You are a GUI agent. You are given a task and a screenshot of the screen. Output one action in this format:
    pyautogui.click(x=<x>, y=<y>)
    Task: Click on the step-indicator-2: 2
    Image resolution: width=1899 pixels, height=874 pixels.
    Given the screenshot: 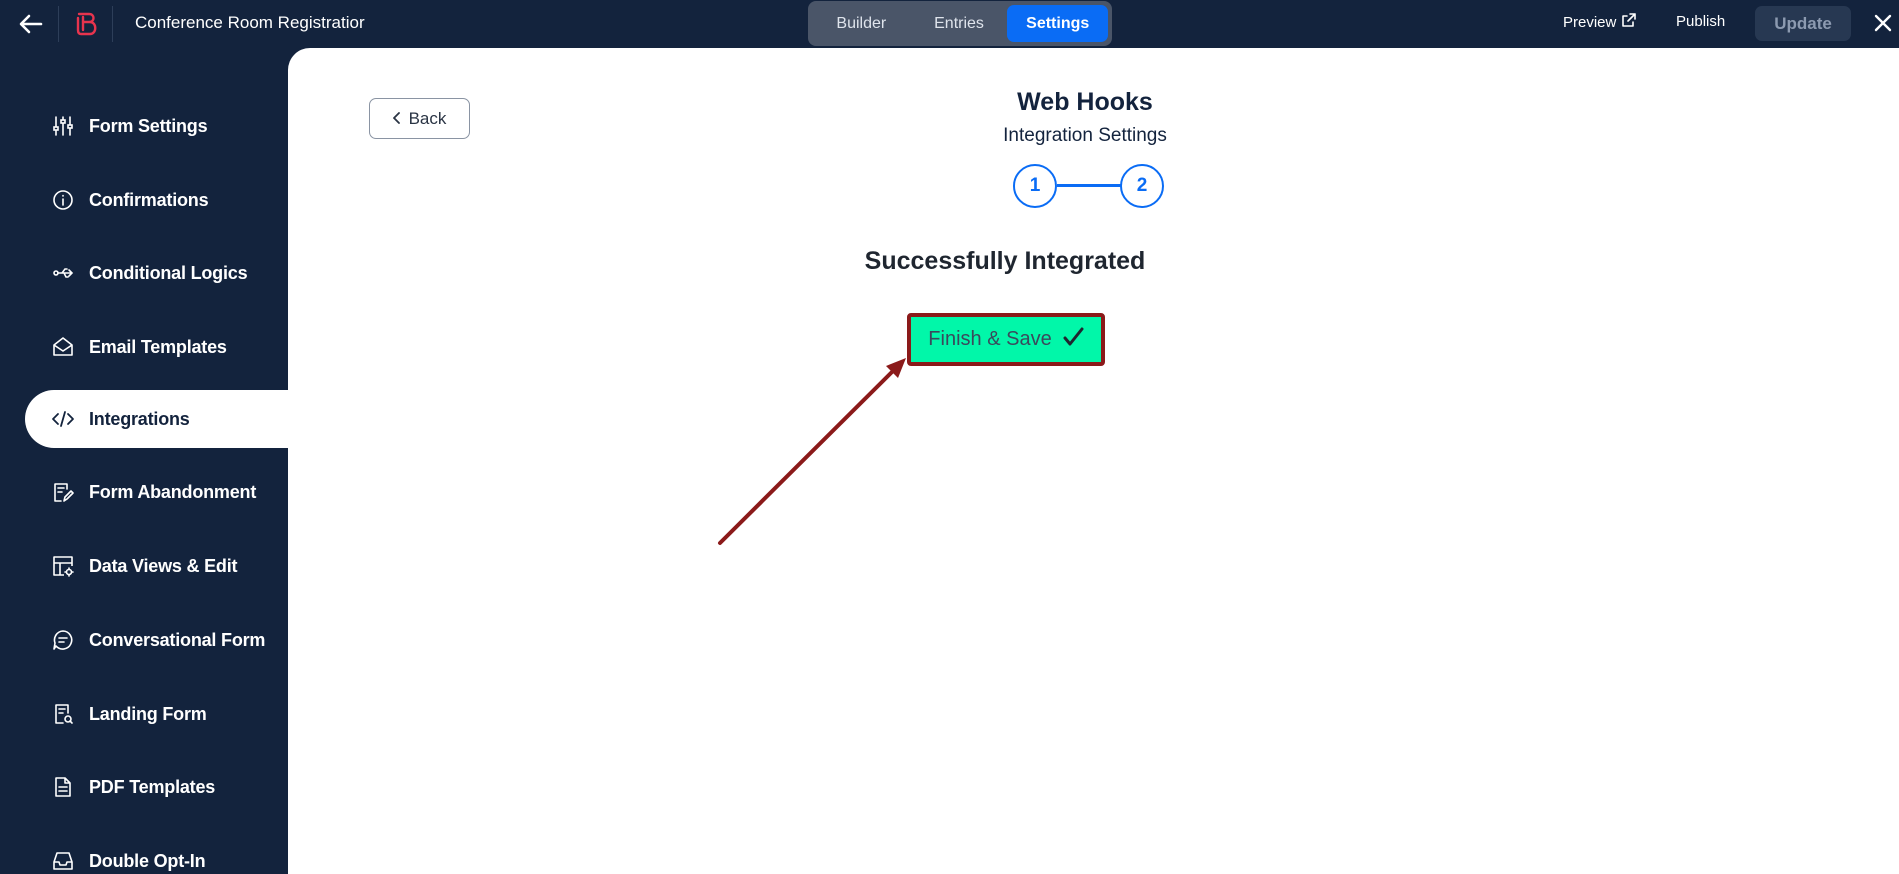 What is the action you would take?
    pyautogui.click(x=1142, y=186)
    